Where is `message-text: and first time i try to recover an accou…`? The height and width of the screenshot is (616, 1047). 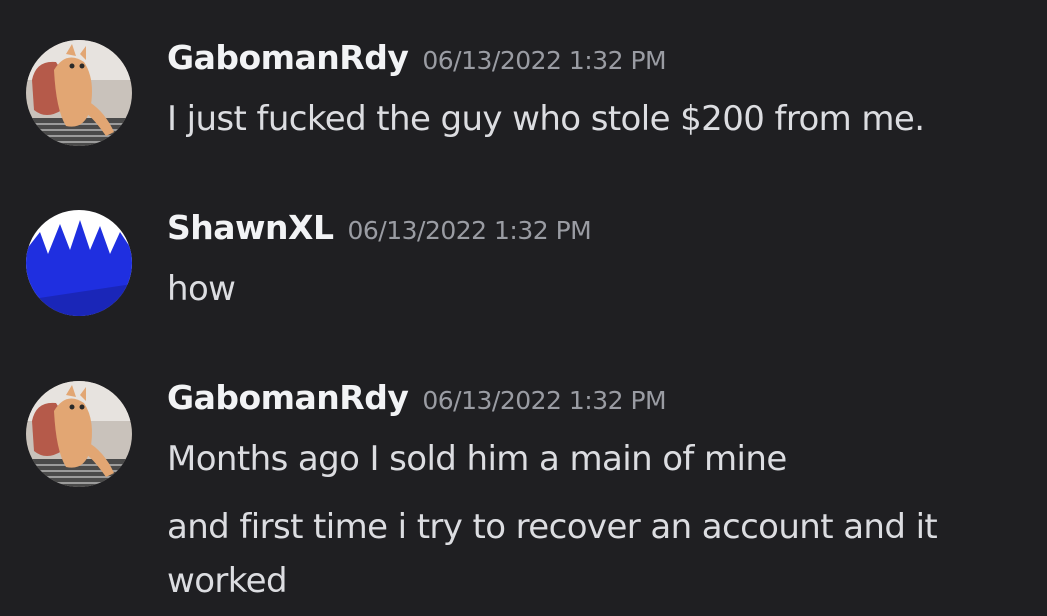
message-text: and first time i try to recover an accou… is located at coordinates (552, 527).